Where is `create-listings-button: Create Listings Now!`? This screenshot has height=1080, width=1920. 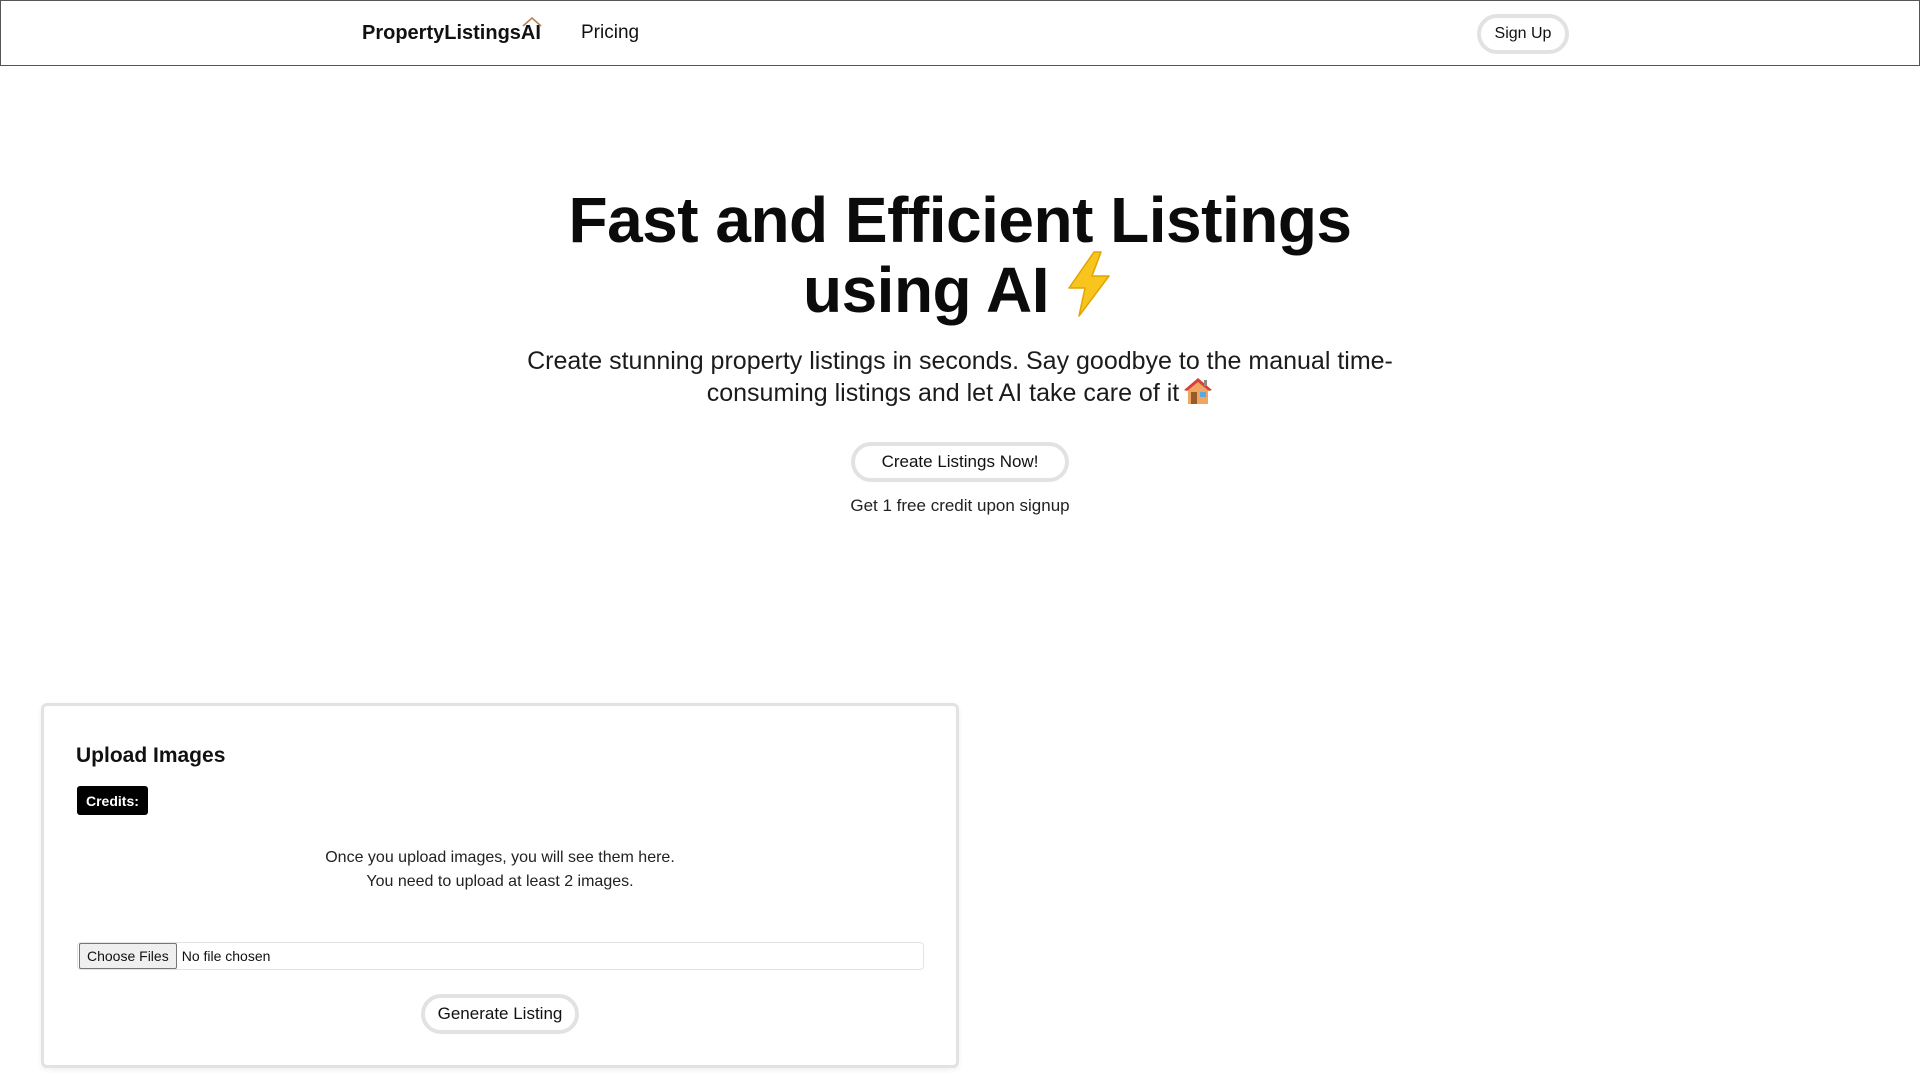
create-listings-button: Create Listings Now! is located at coordinates (960, 462).